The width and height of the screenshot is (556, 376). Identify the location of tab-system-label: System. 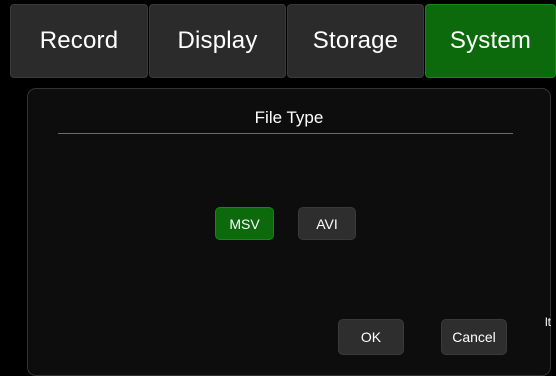
(490, 40).